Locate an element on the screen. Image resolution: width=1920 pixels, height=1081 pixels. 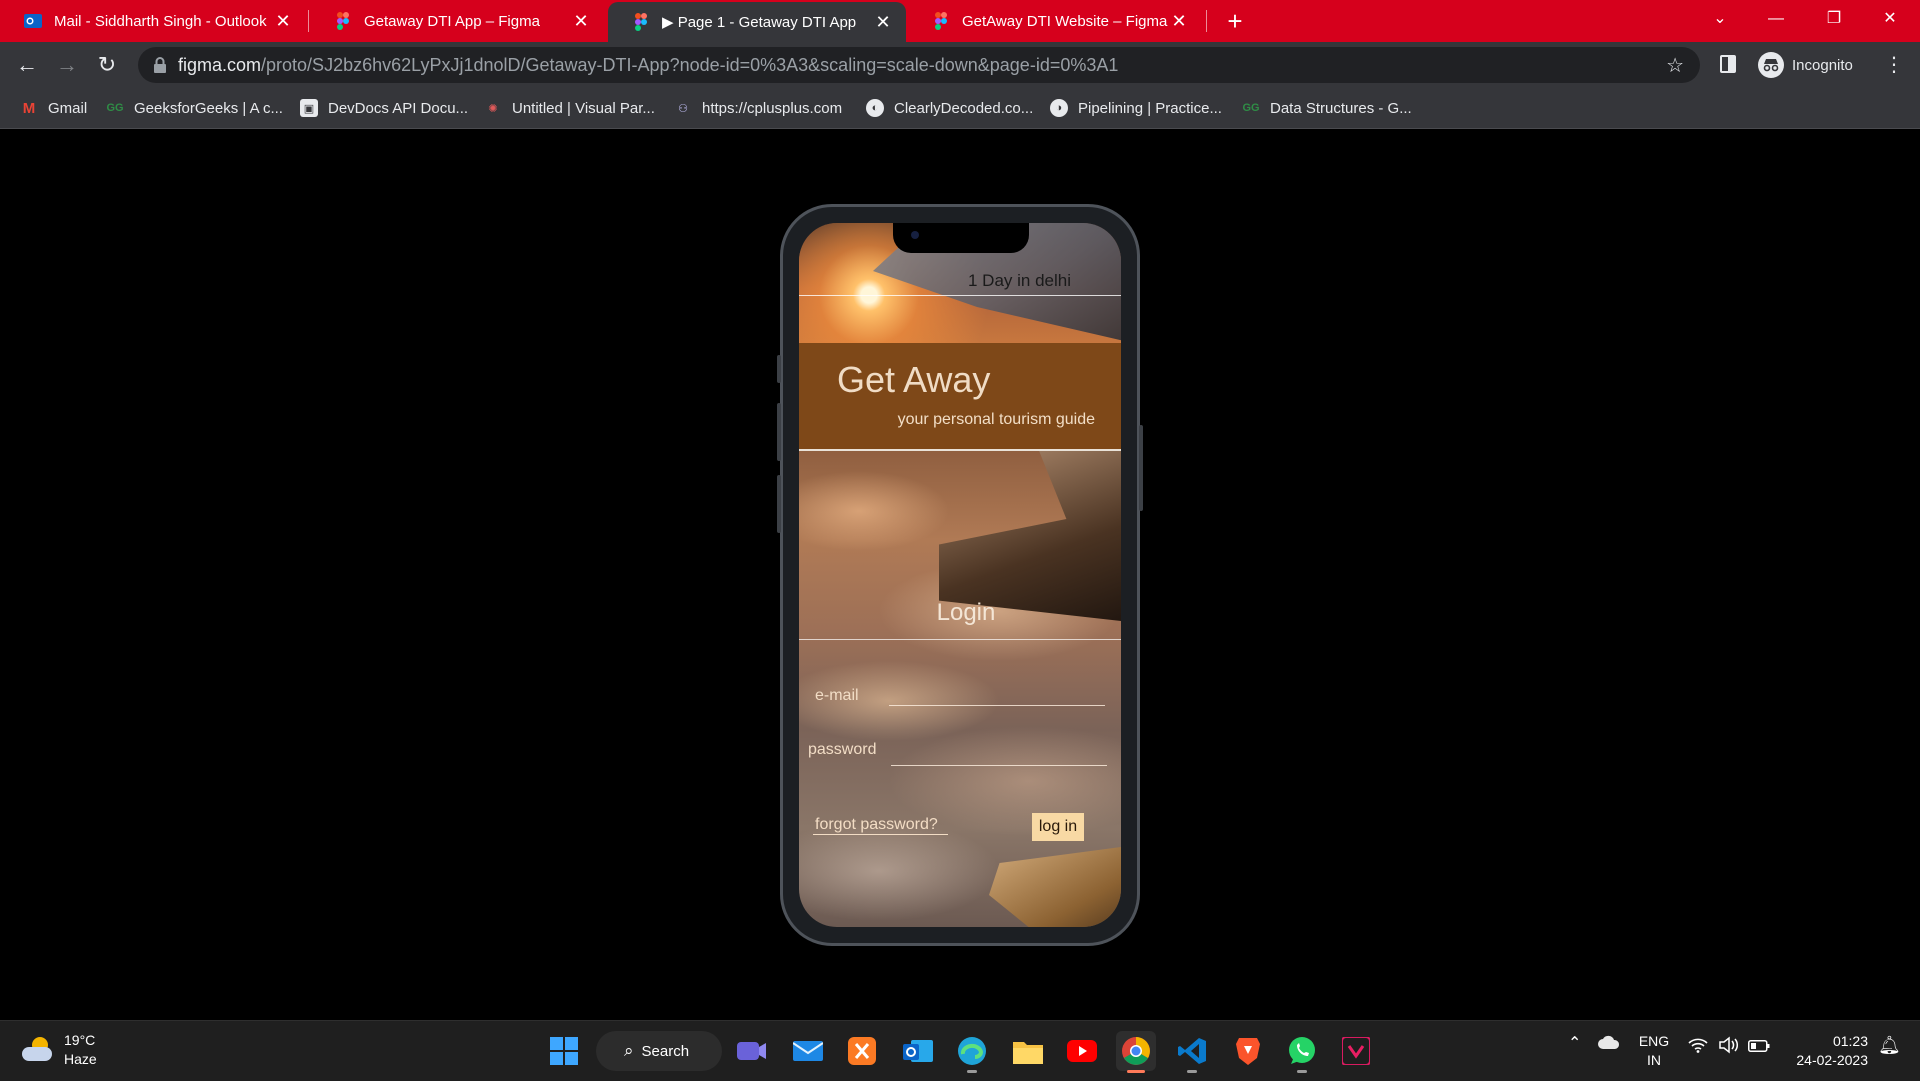
password-field is located at coordinates (999, 765).